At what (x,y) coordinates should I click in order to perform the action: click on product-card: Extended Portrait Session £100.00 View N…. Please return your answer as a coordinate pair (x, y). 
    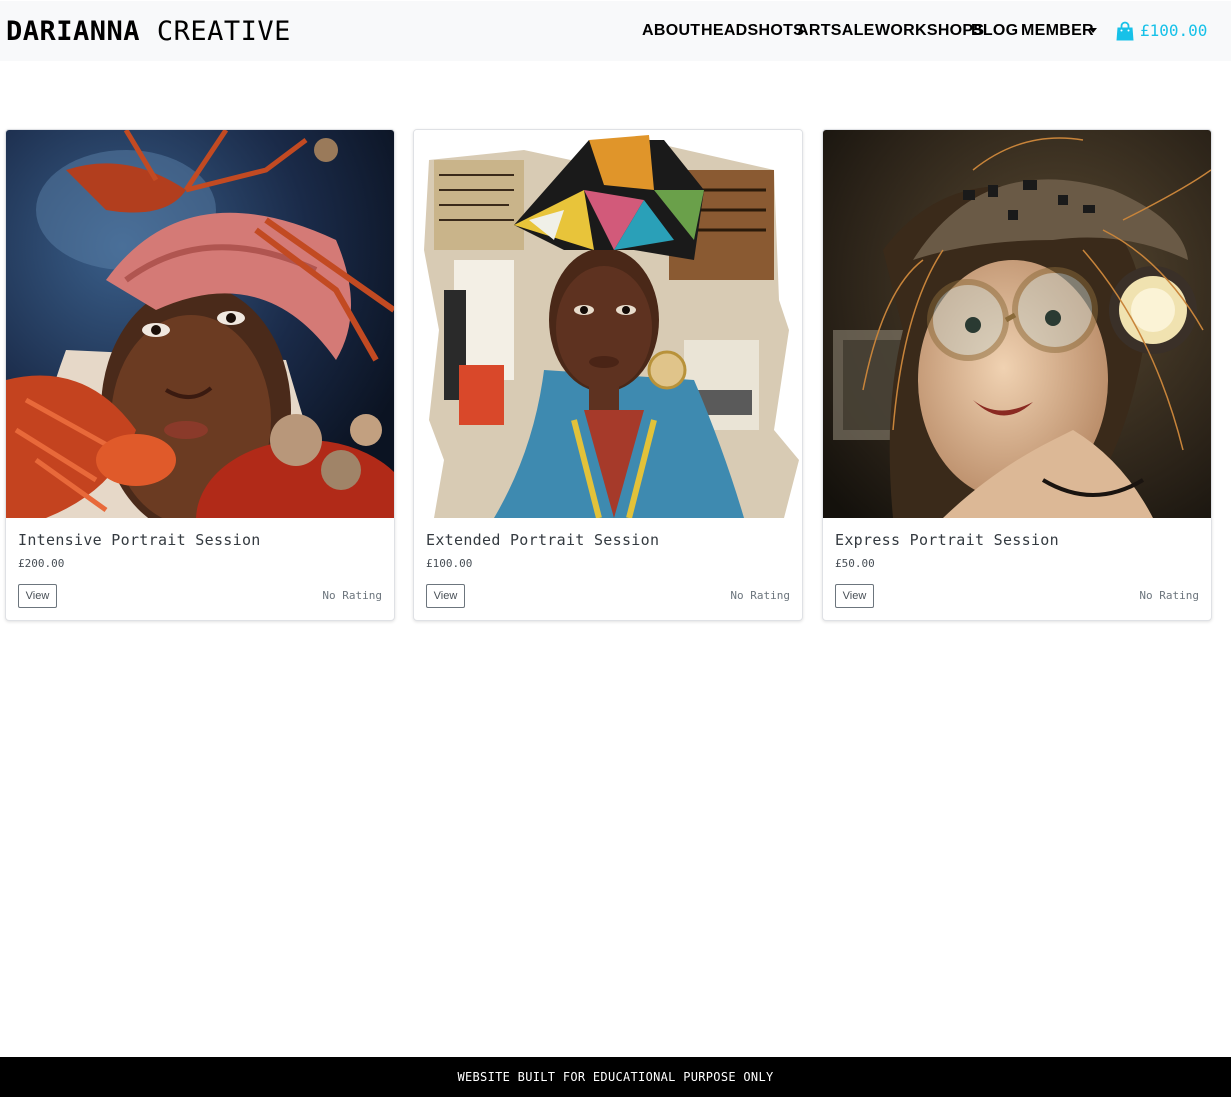
    Looking at the image, I should click on (608, 375).